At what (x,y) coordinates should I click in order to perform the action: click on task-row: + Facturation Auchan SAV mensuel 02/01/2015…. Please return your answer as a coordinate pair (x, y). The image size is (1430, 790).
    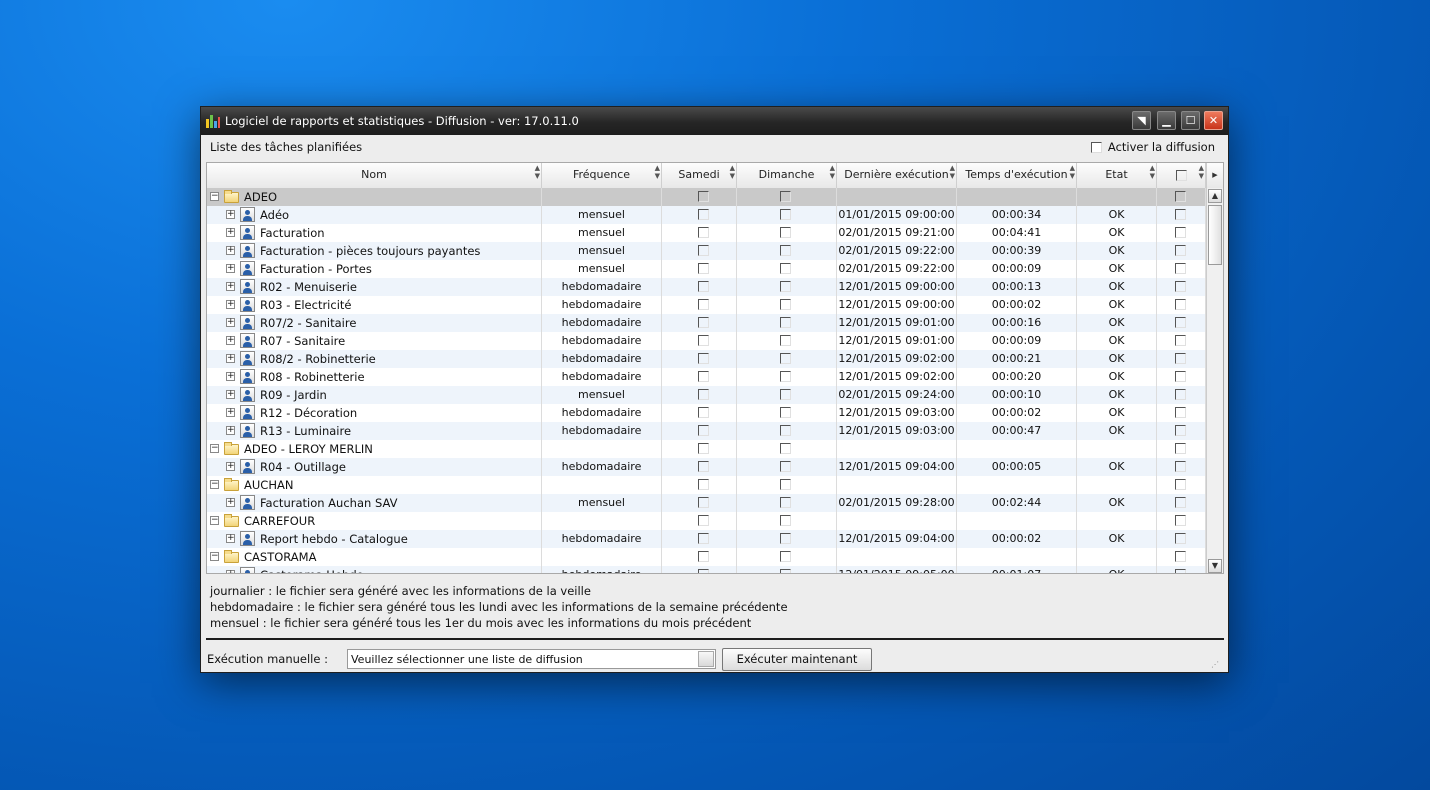
    Looking at the image, I should click on (706, 503).